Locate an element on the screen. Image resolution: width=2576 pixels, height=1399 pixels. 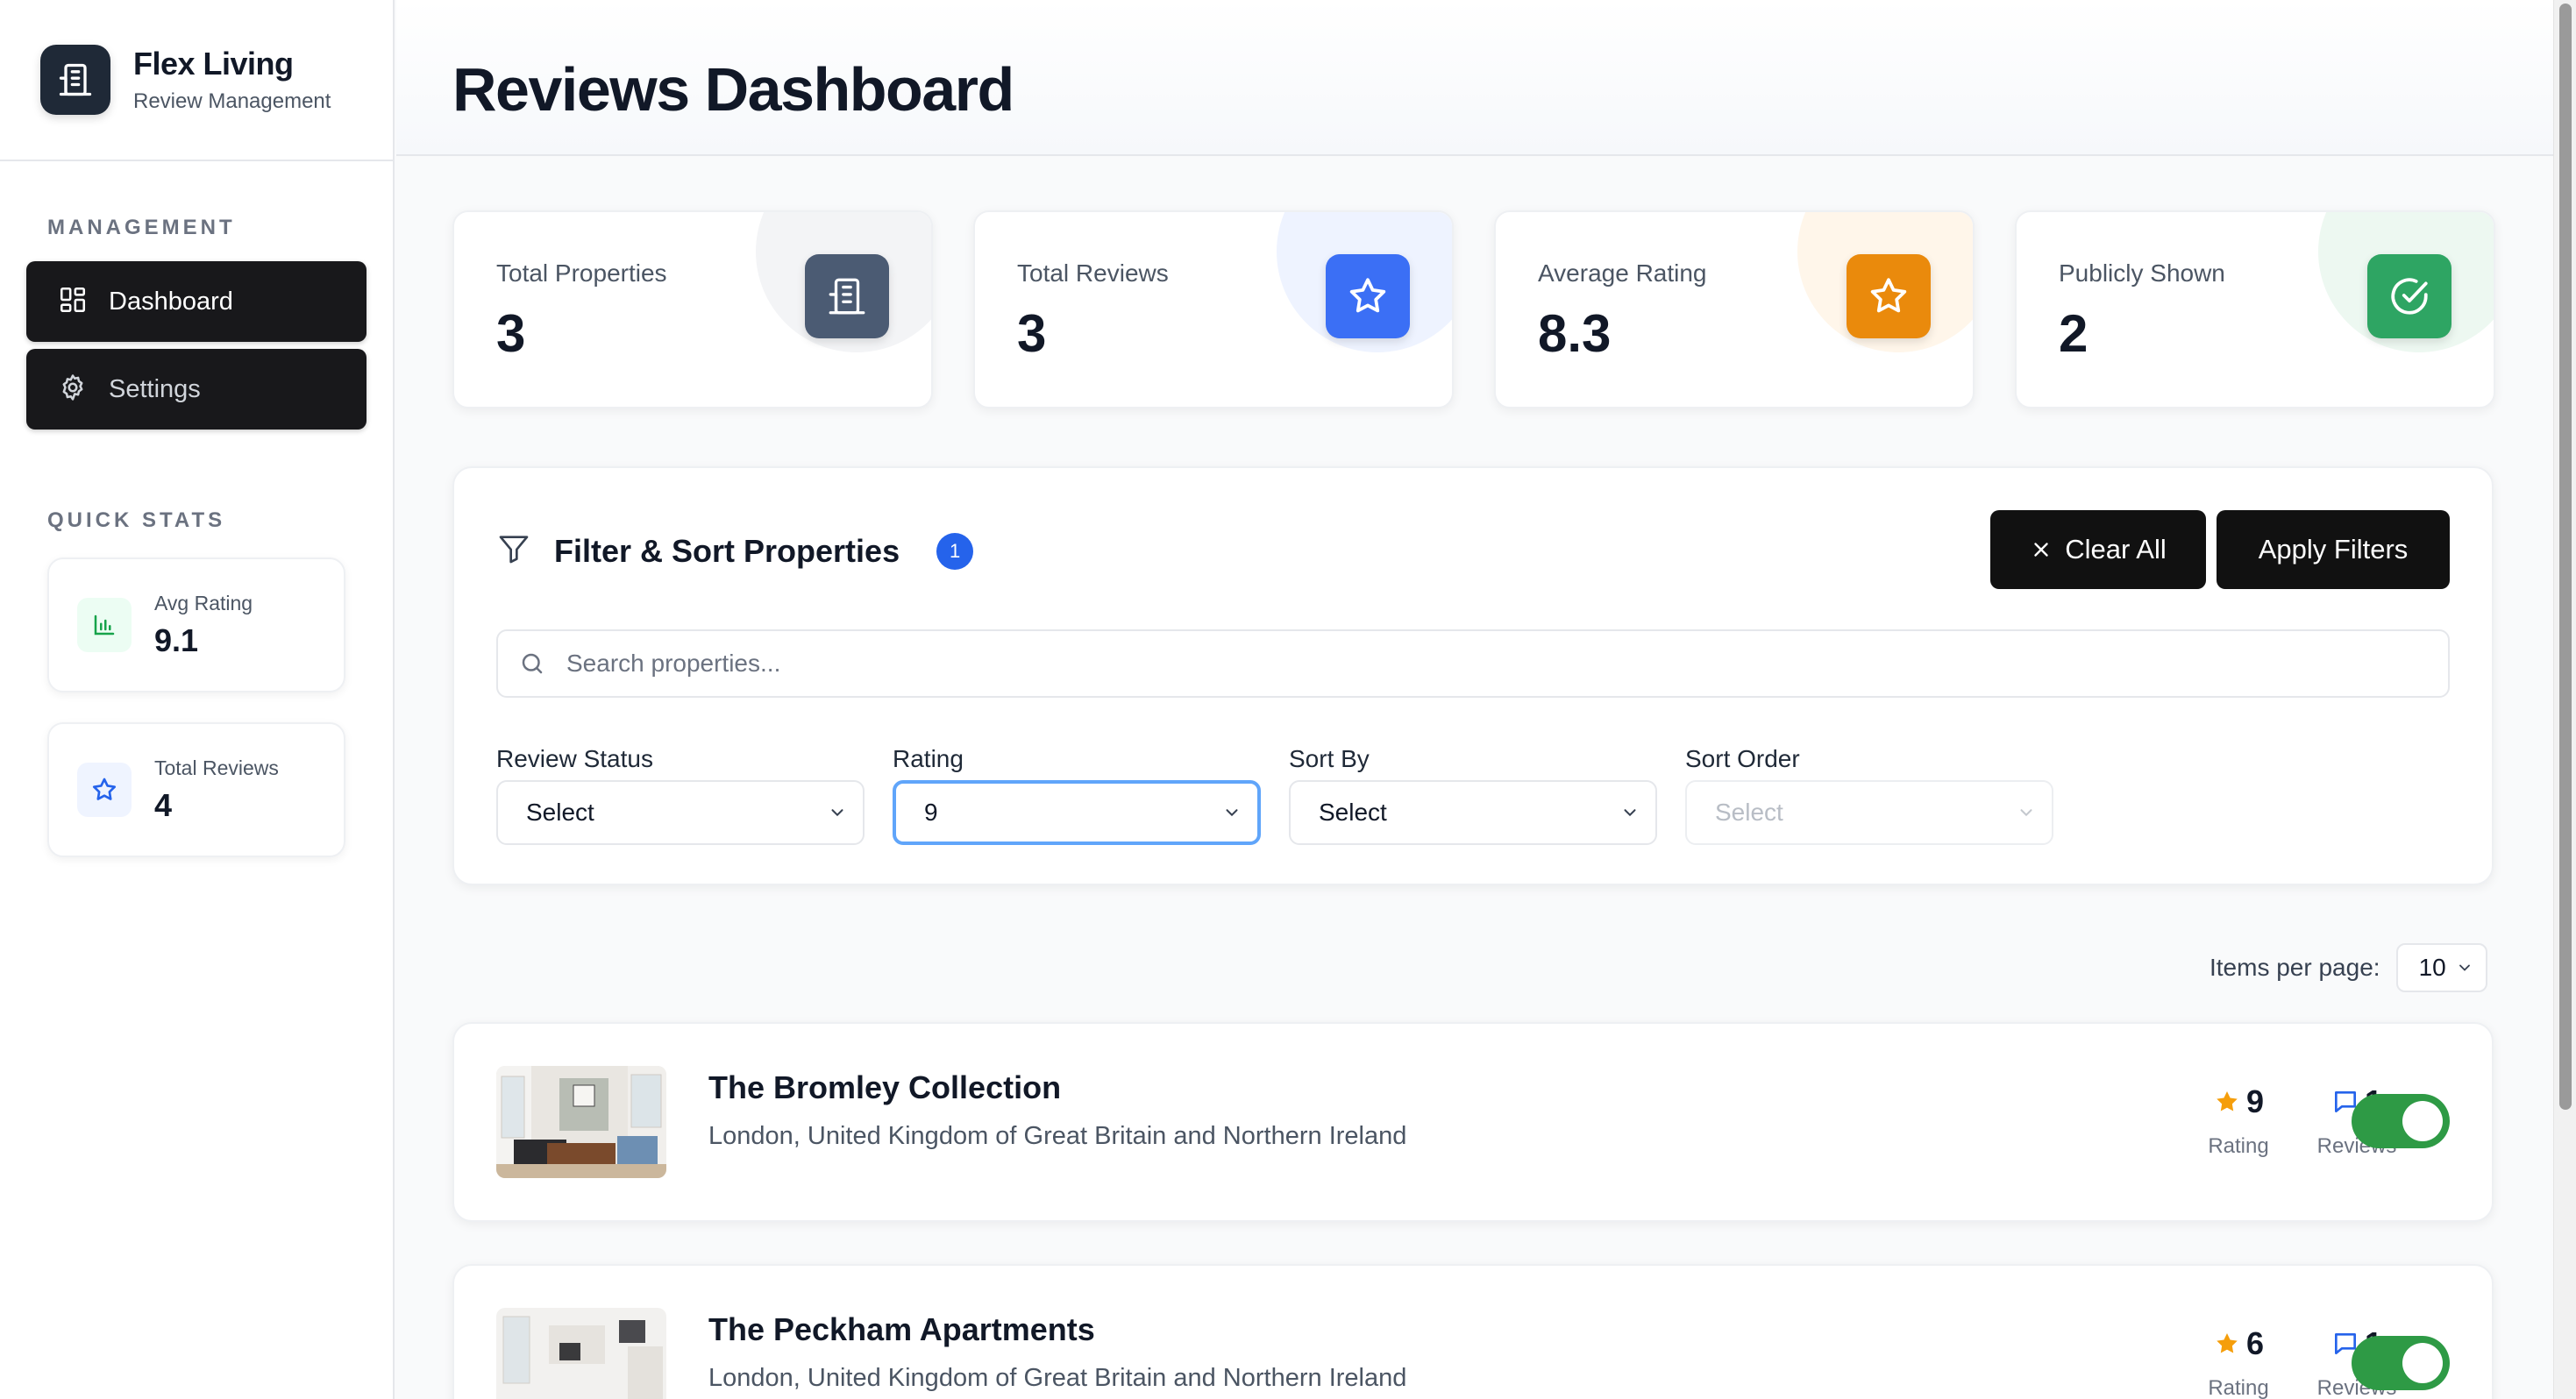
search-input is located at coordinates (1487, 664).